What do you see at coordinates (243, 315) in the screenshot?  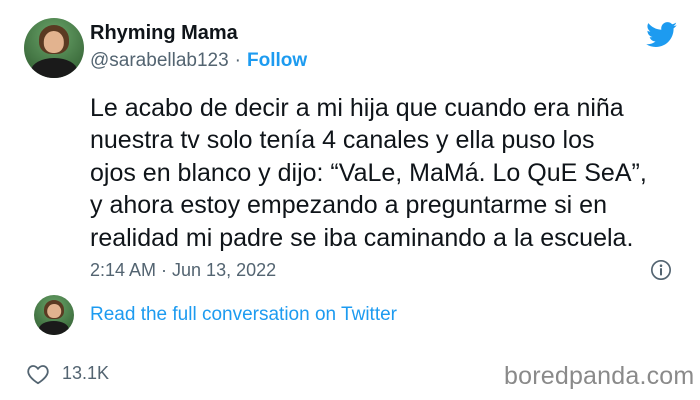 I see `read-conversation-link: Read the full conversation on Twitter` at bounding box center [243, 315].